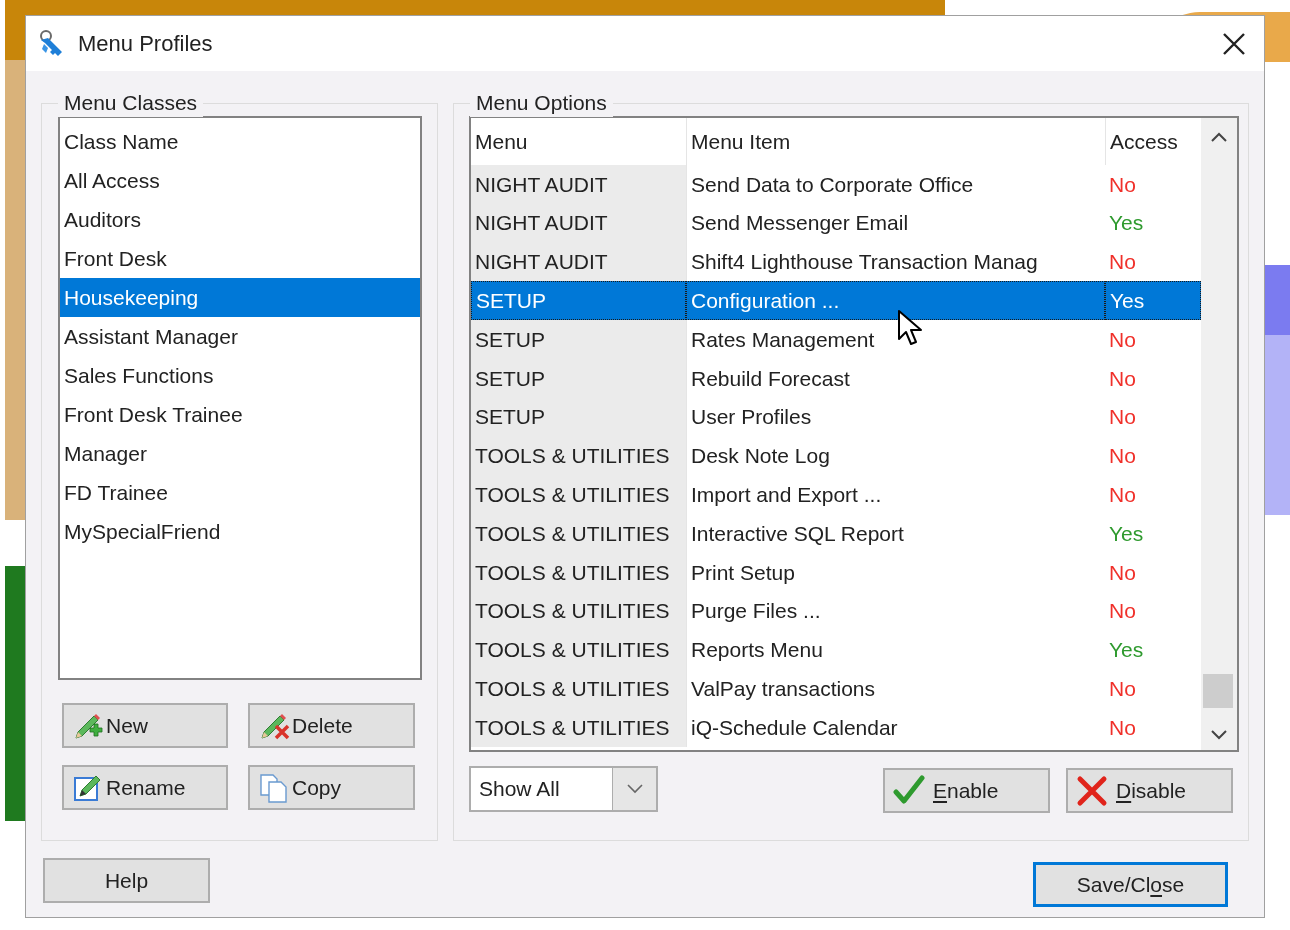 The width and height of the screenshot is (1290, 930). What do you see at coordinates (121, 141) in the screenshot?
I see `column-header: Class Name` at bounding box center [121, 141].